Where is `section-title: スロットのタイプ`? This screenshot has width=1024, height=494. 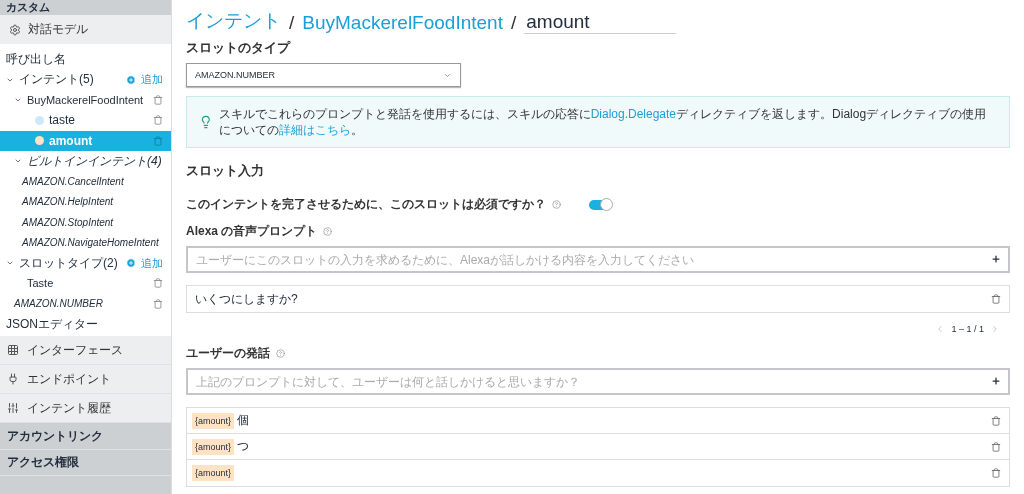
section-title: スロットのタイプ is located at coordinates (239, 48).